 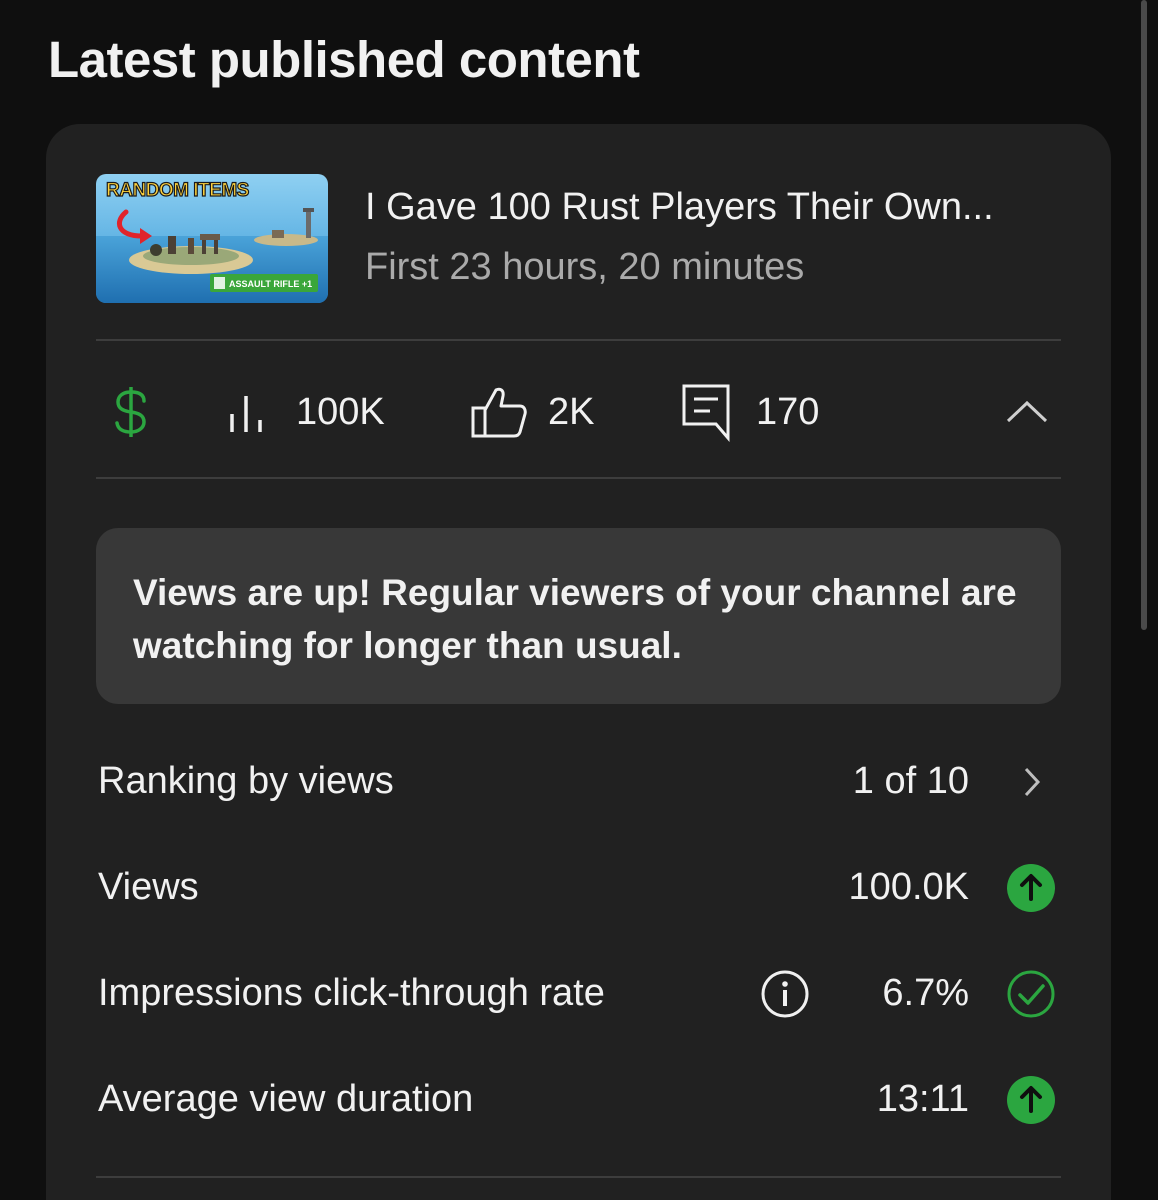 What do you see at coordinates (1031, 994) in the screenshot?
I see `check-circle-icon` at bounding box center [1031, 994].